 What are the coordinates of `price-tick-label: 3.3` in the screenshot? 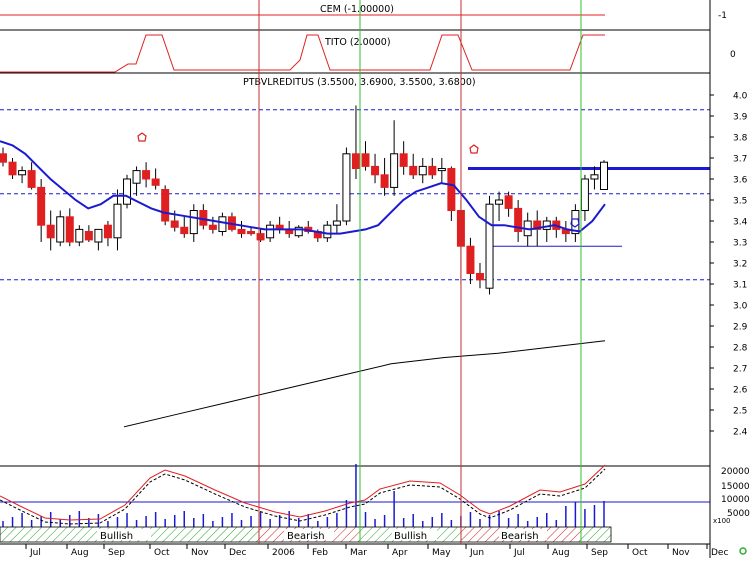 It's located at (740, 244).